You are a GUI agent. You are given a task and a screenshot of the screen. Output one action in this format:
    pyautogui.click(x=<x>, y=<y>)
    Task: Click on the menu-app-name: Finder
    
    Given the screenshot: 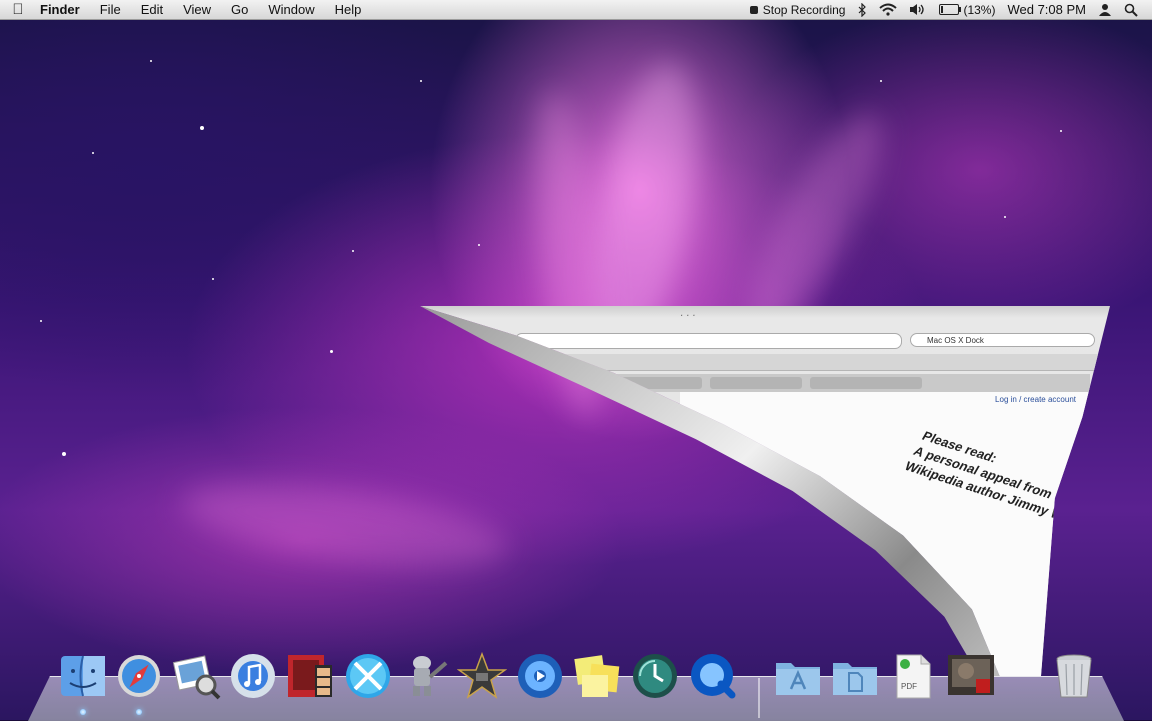 What is the action you would take?
    pyautogui.click(x=63, y=9)
    